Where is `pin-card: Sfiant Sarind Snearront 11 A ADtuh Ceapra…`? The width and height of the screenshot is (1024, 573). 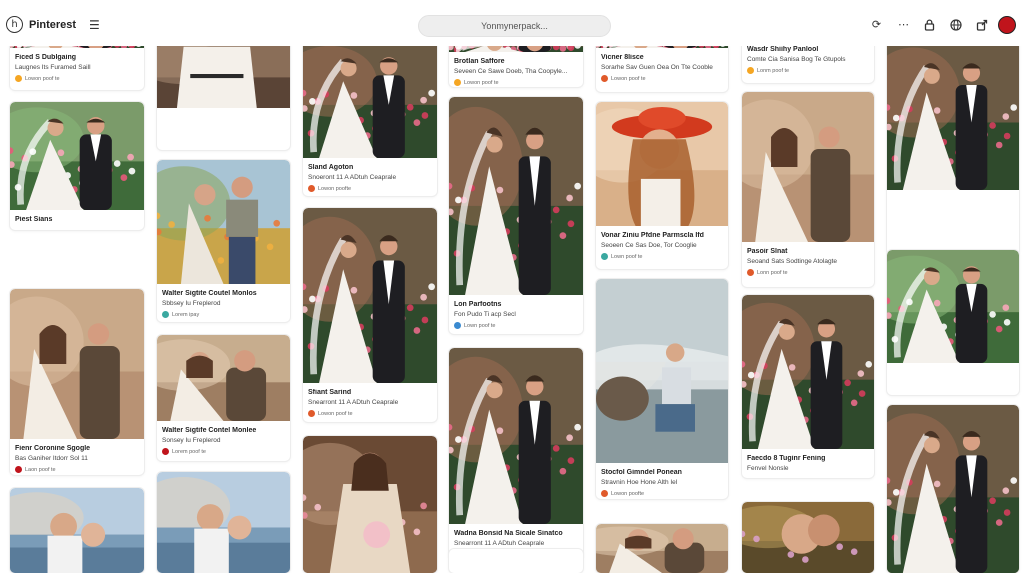 pin-card: Sfiant Sarind Snearront 11 A ADtuh Ceapra… is located at coordinates (370, 315).